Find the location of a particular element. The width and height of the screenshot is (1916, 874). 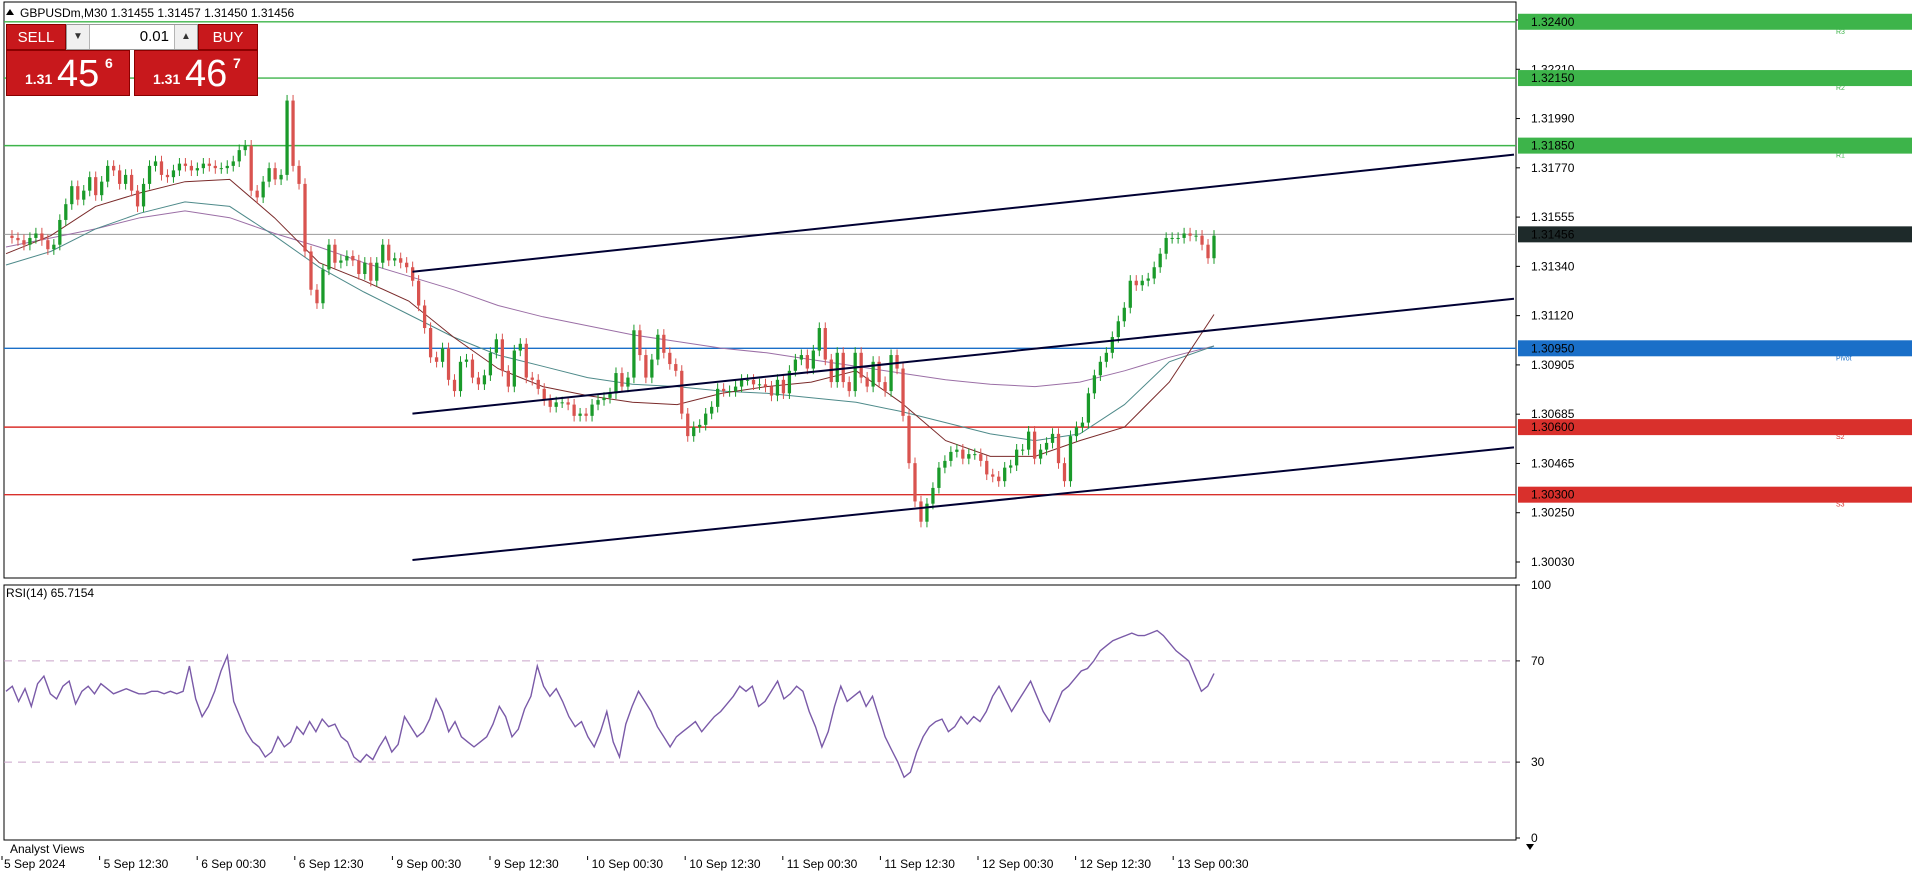

time-tick-label: 12 Sep 12:30 is located at coordinates (1116, 864).